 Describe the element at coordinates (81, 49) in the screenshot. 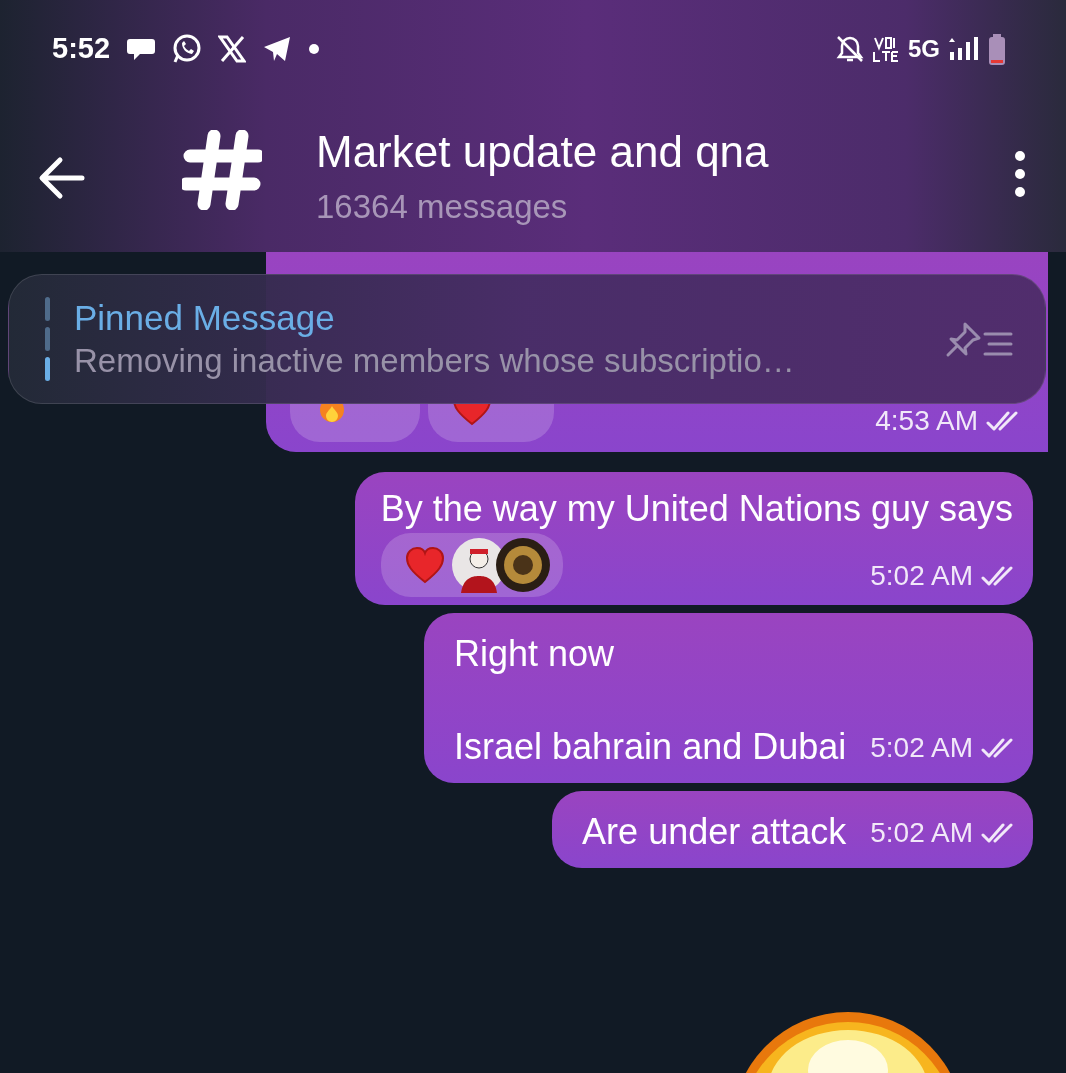

I see `status-time: 5:52` at that location.